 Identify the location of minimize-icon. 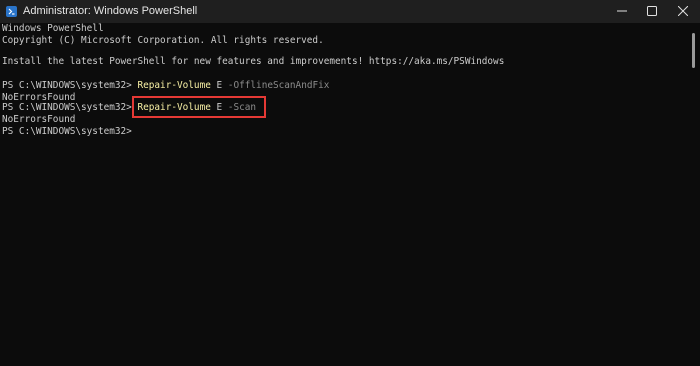
(622, 11).